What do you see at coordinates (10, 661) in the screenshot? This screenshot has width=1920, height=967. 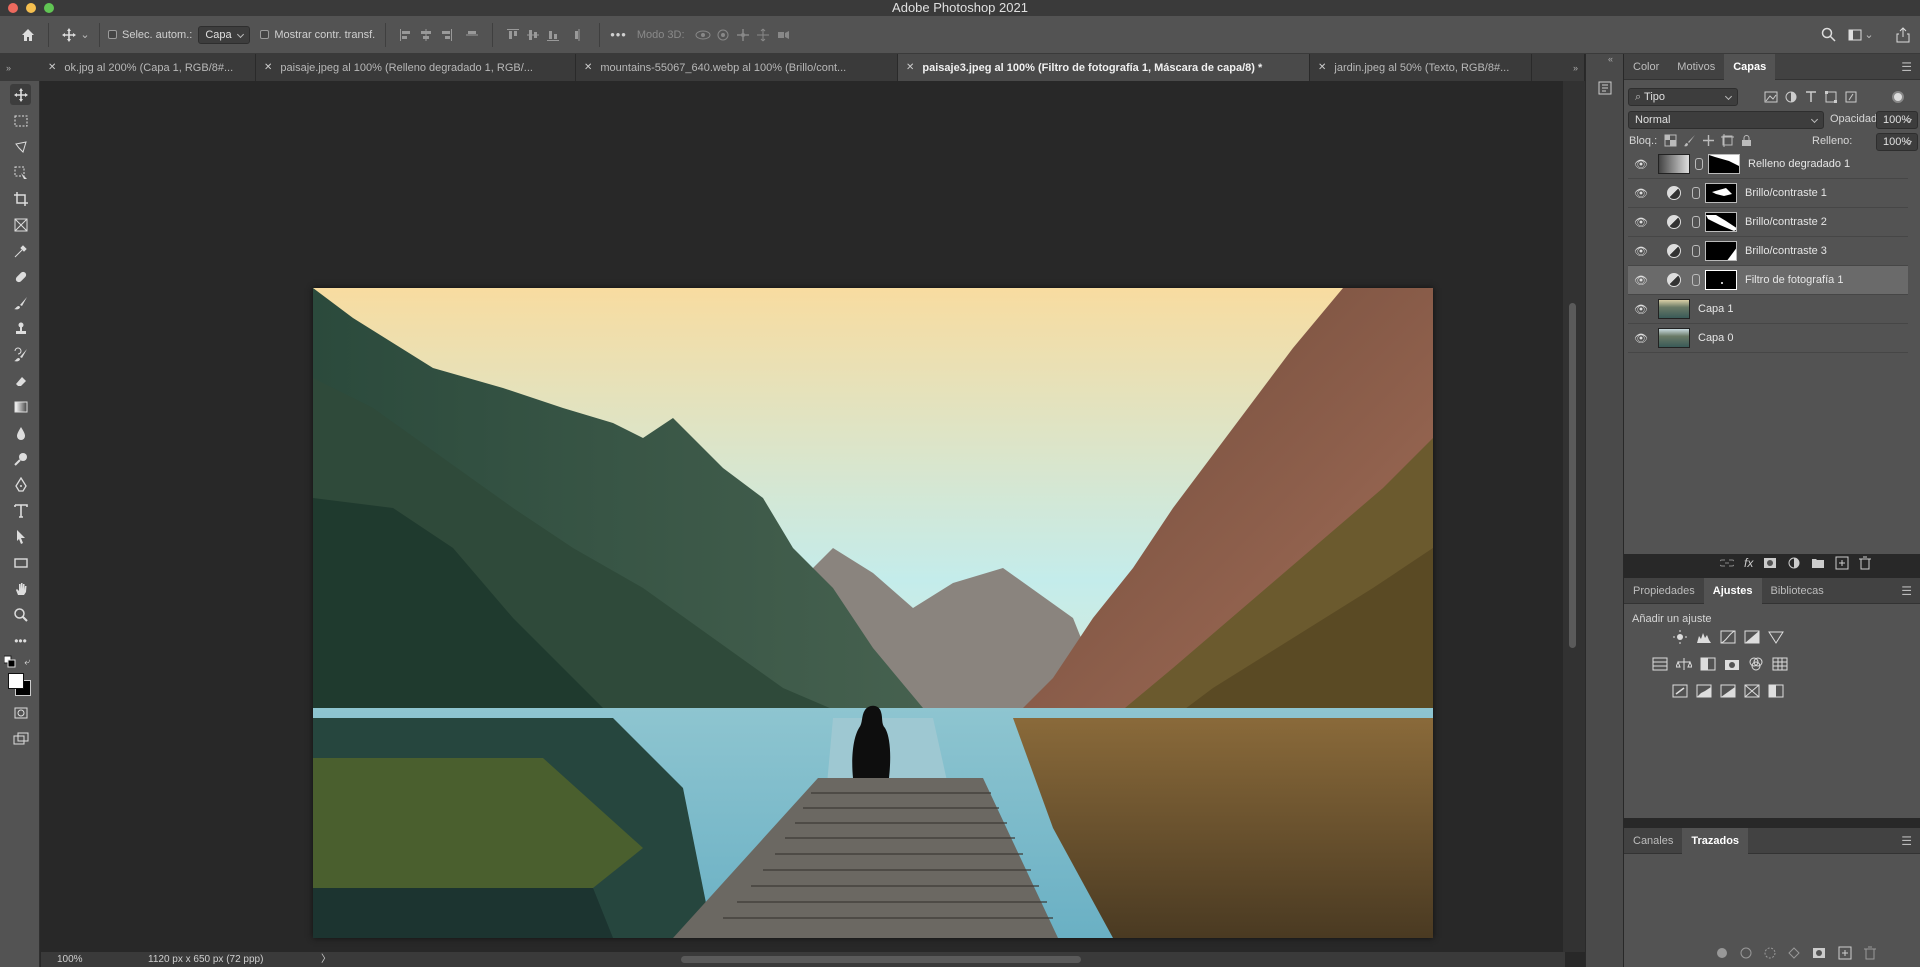 I see `default-colors-icon` at bounding box center [10, 661].